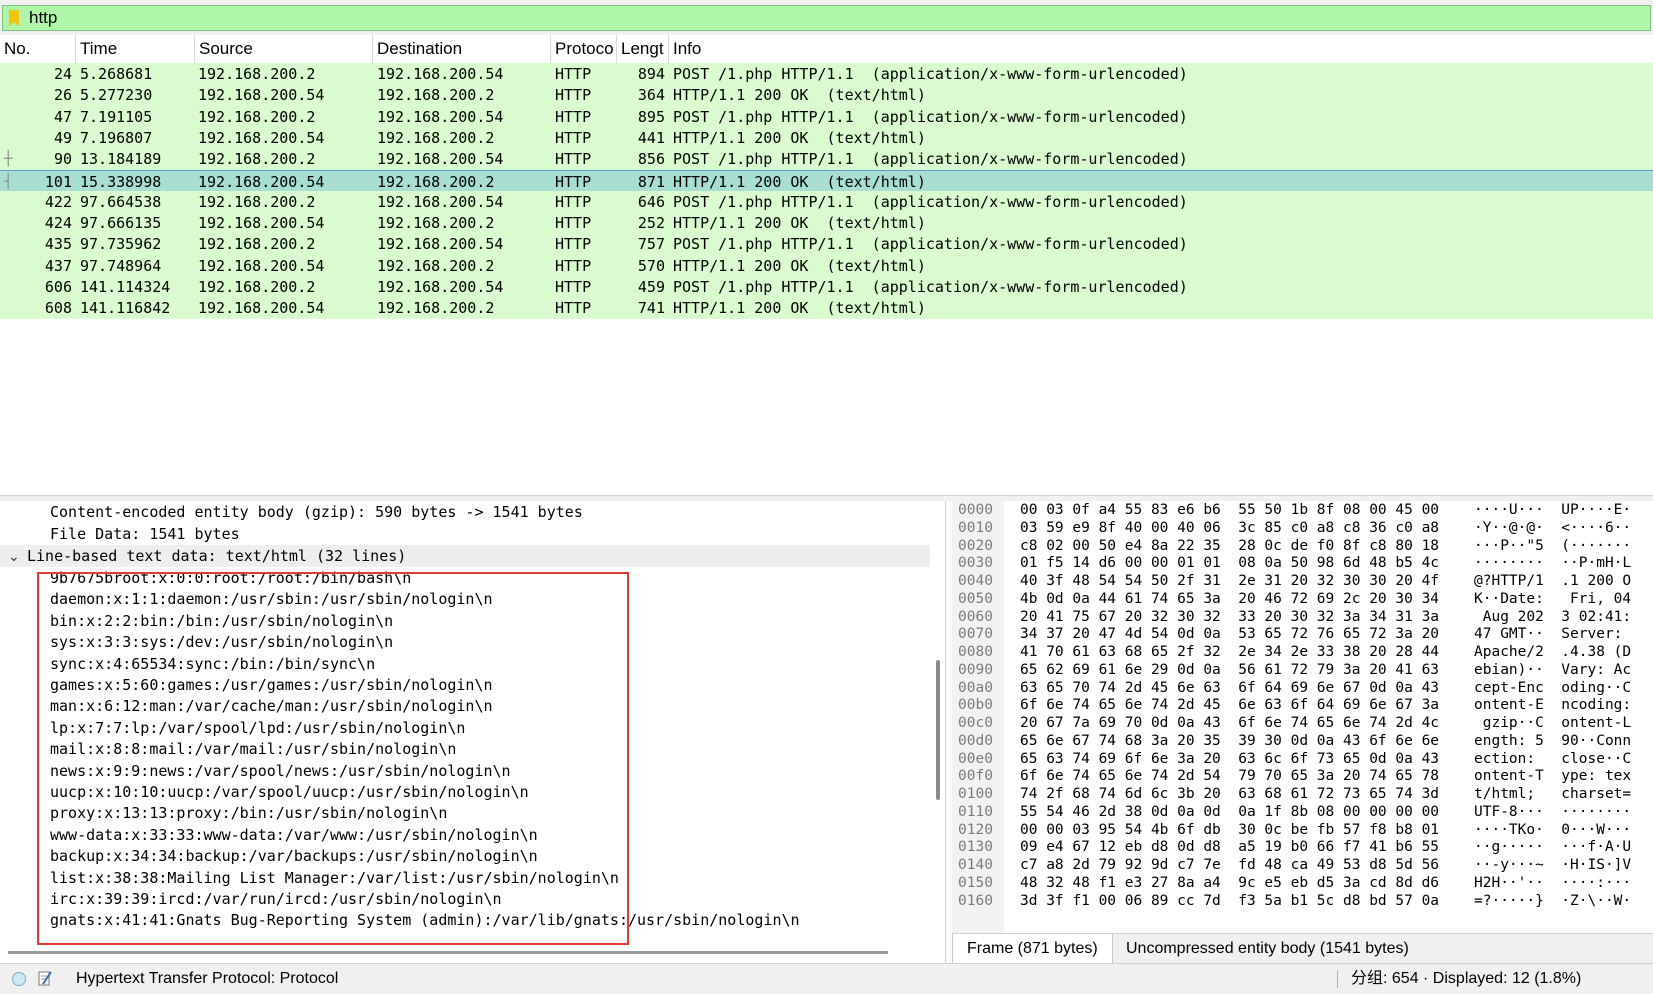 The width and height of the screenshot is (1653, 994). What do you see at coordinates (651, 223) in the screenshot?
I see `cell-length: 252` at bounding box center [651, 223].